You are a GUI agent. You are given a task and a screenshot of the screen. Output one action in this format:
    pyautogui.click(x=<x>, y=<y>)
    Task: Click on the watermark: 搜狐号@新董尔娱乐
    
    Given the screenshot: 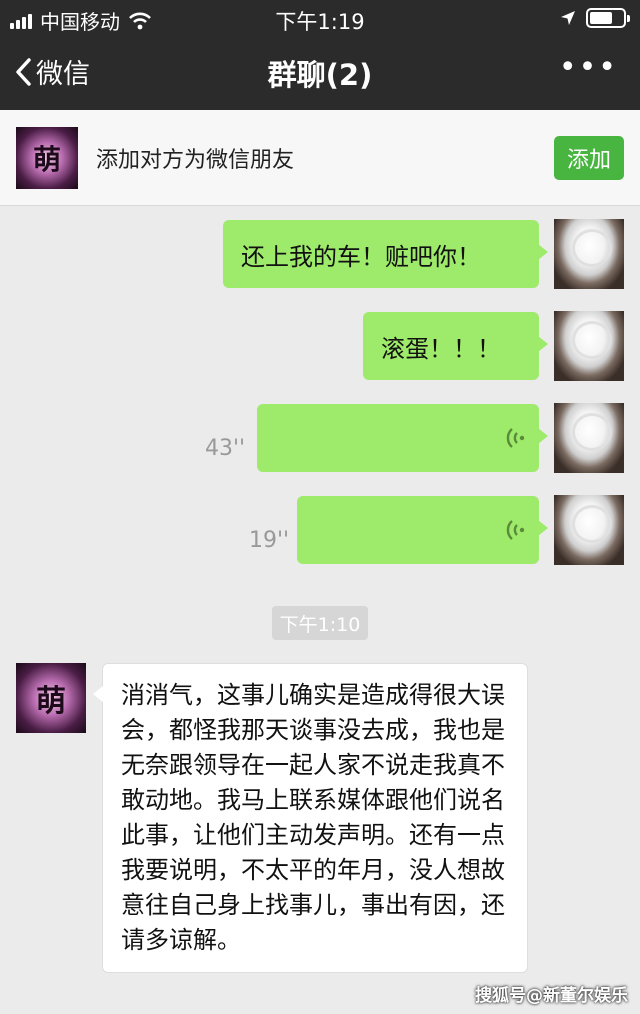 What is the action you would take?
    pyautogui.click(x=551, y=996)
    